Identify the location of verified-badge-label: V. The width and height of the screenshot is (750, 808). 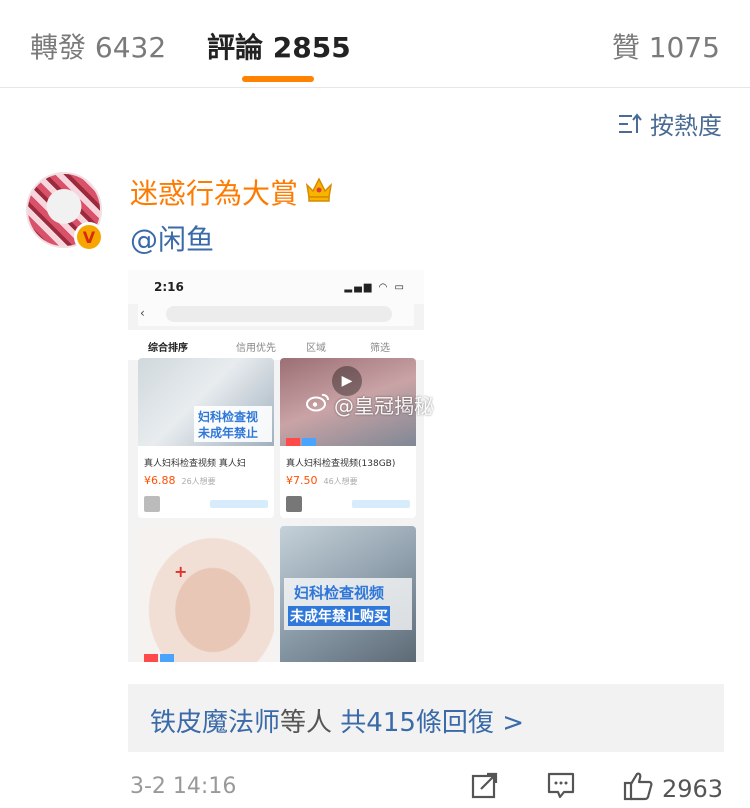
(89, 237).